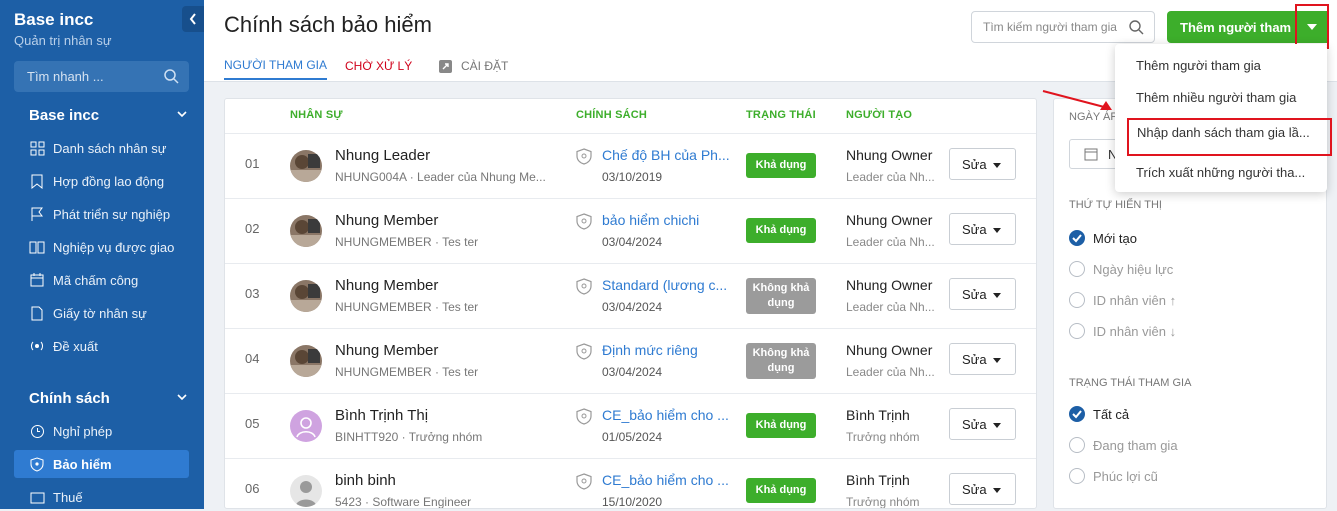 The height and width of the screenshot is (511, 1337). What do you see at coordinates (473, 66) in the screenshot?
I see `tab-settings: CÀI ĐẶT` at bounding box center [473, 66].